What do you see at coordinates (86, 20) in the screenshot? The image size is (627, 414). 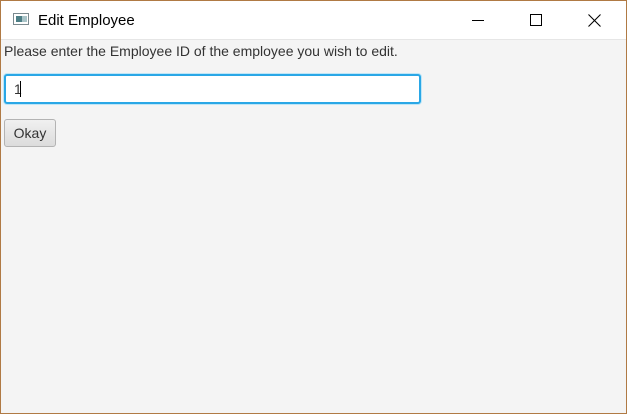 I see `window-title: Edit Employee` at bounding box center [86, 20].